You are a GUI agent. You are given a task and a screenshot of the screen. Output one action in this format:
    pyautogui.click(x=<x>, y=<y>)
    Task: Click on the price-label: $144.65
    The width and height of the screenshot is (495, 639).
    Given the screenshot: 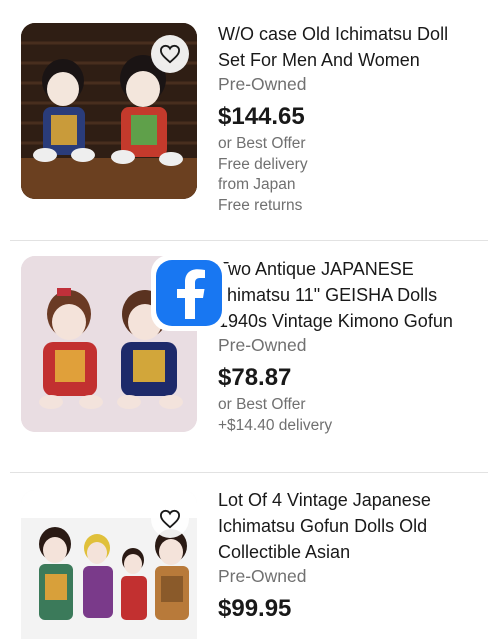 What is the action you would take?
    pyautogui.click(x=261, y=116)
    